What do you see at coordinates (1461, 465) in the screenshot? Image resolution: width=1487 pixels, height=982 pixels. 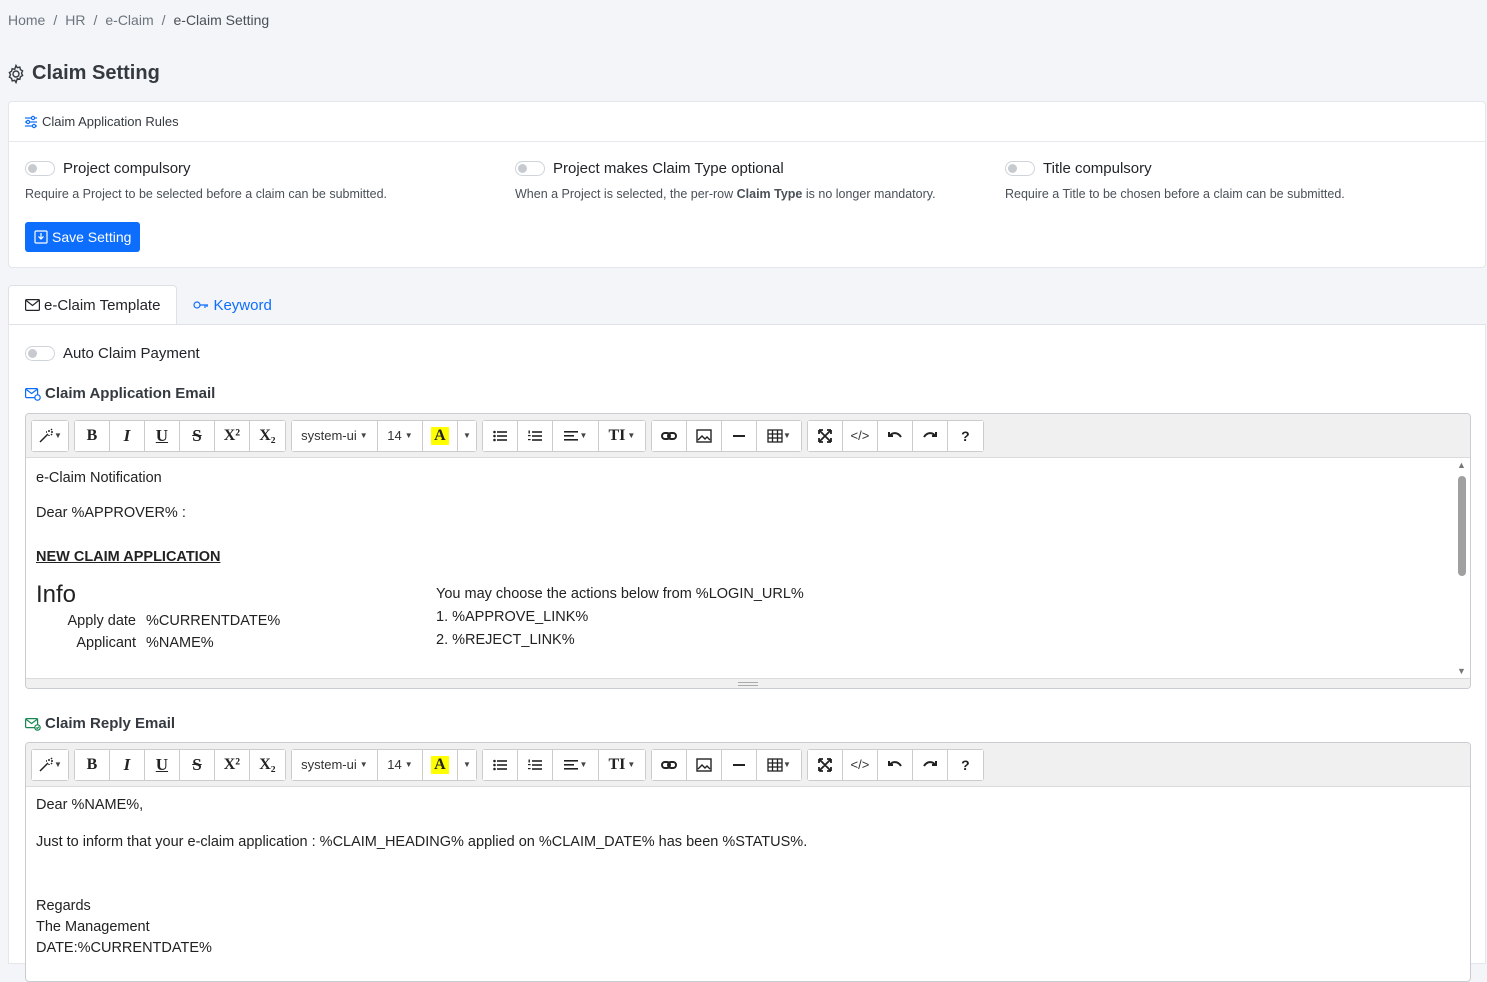 I see `scroll-up-arrow-icon: ▲` at bounding box center [1461, 465].